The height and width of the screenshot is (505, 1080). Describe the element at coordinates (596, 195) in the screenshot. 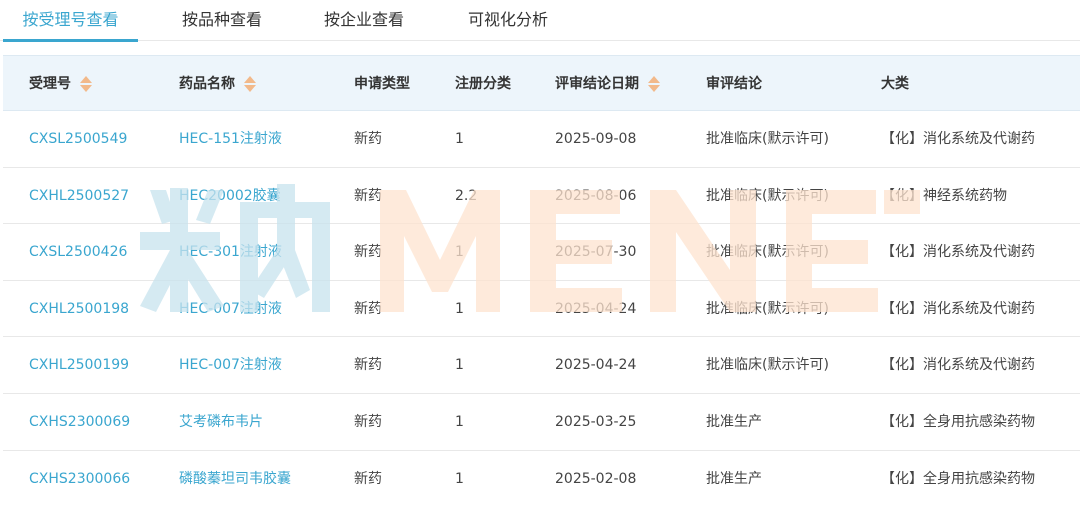

I see `conclusion-date: 2025-08-06` at that location.